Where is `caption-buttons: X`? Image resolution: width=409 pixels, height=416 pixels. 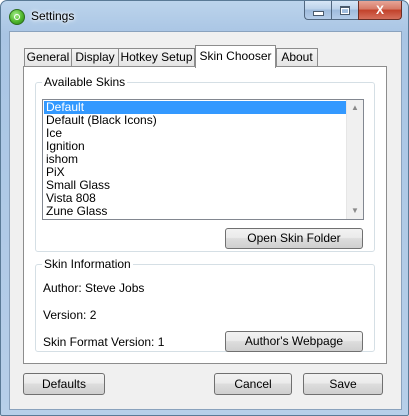 caption-buttons: X is located at coordinates (353, 11).